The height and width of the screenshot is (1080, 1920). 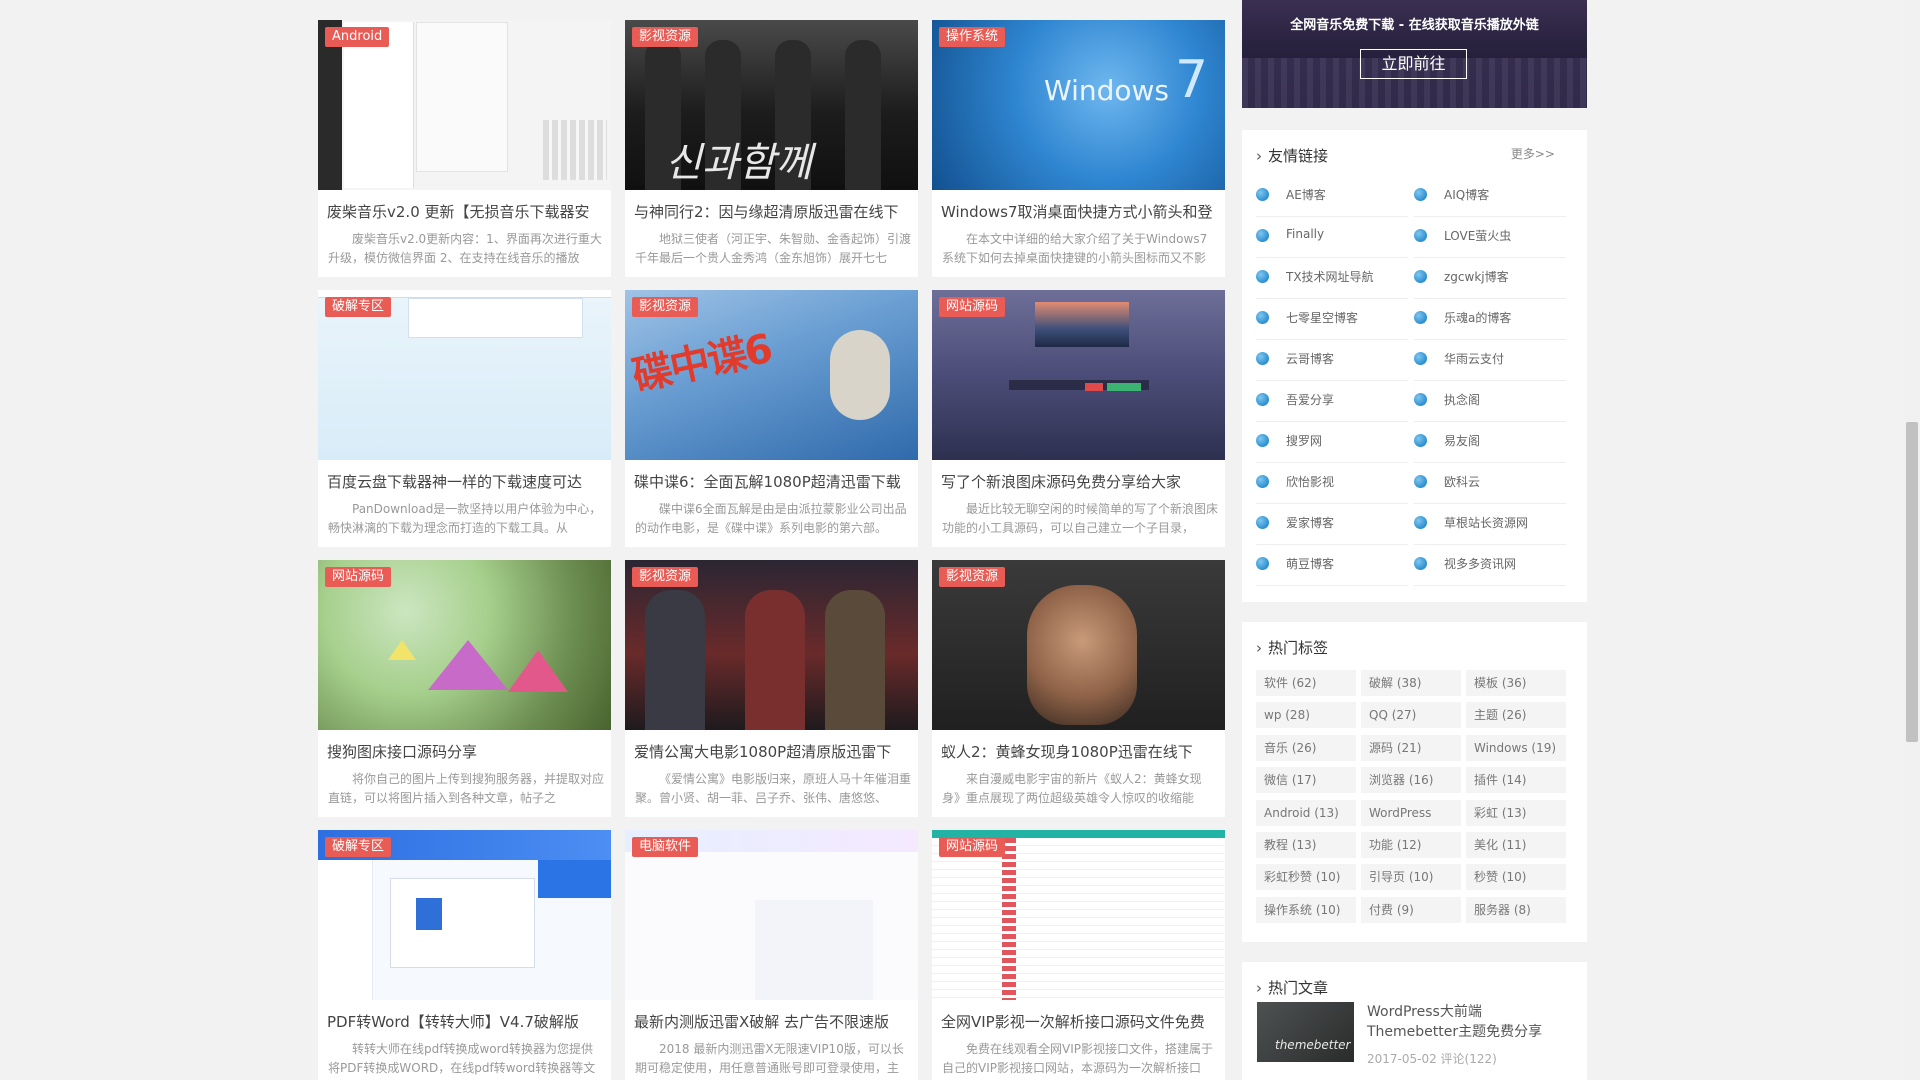 I want to click on post-title: 全网VIP影视一次解析接口源码文件免费, so click(x=1079, y=1021).